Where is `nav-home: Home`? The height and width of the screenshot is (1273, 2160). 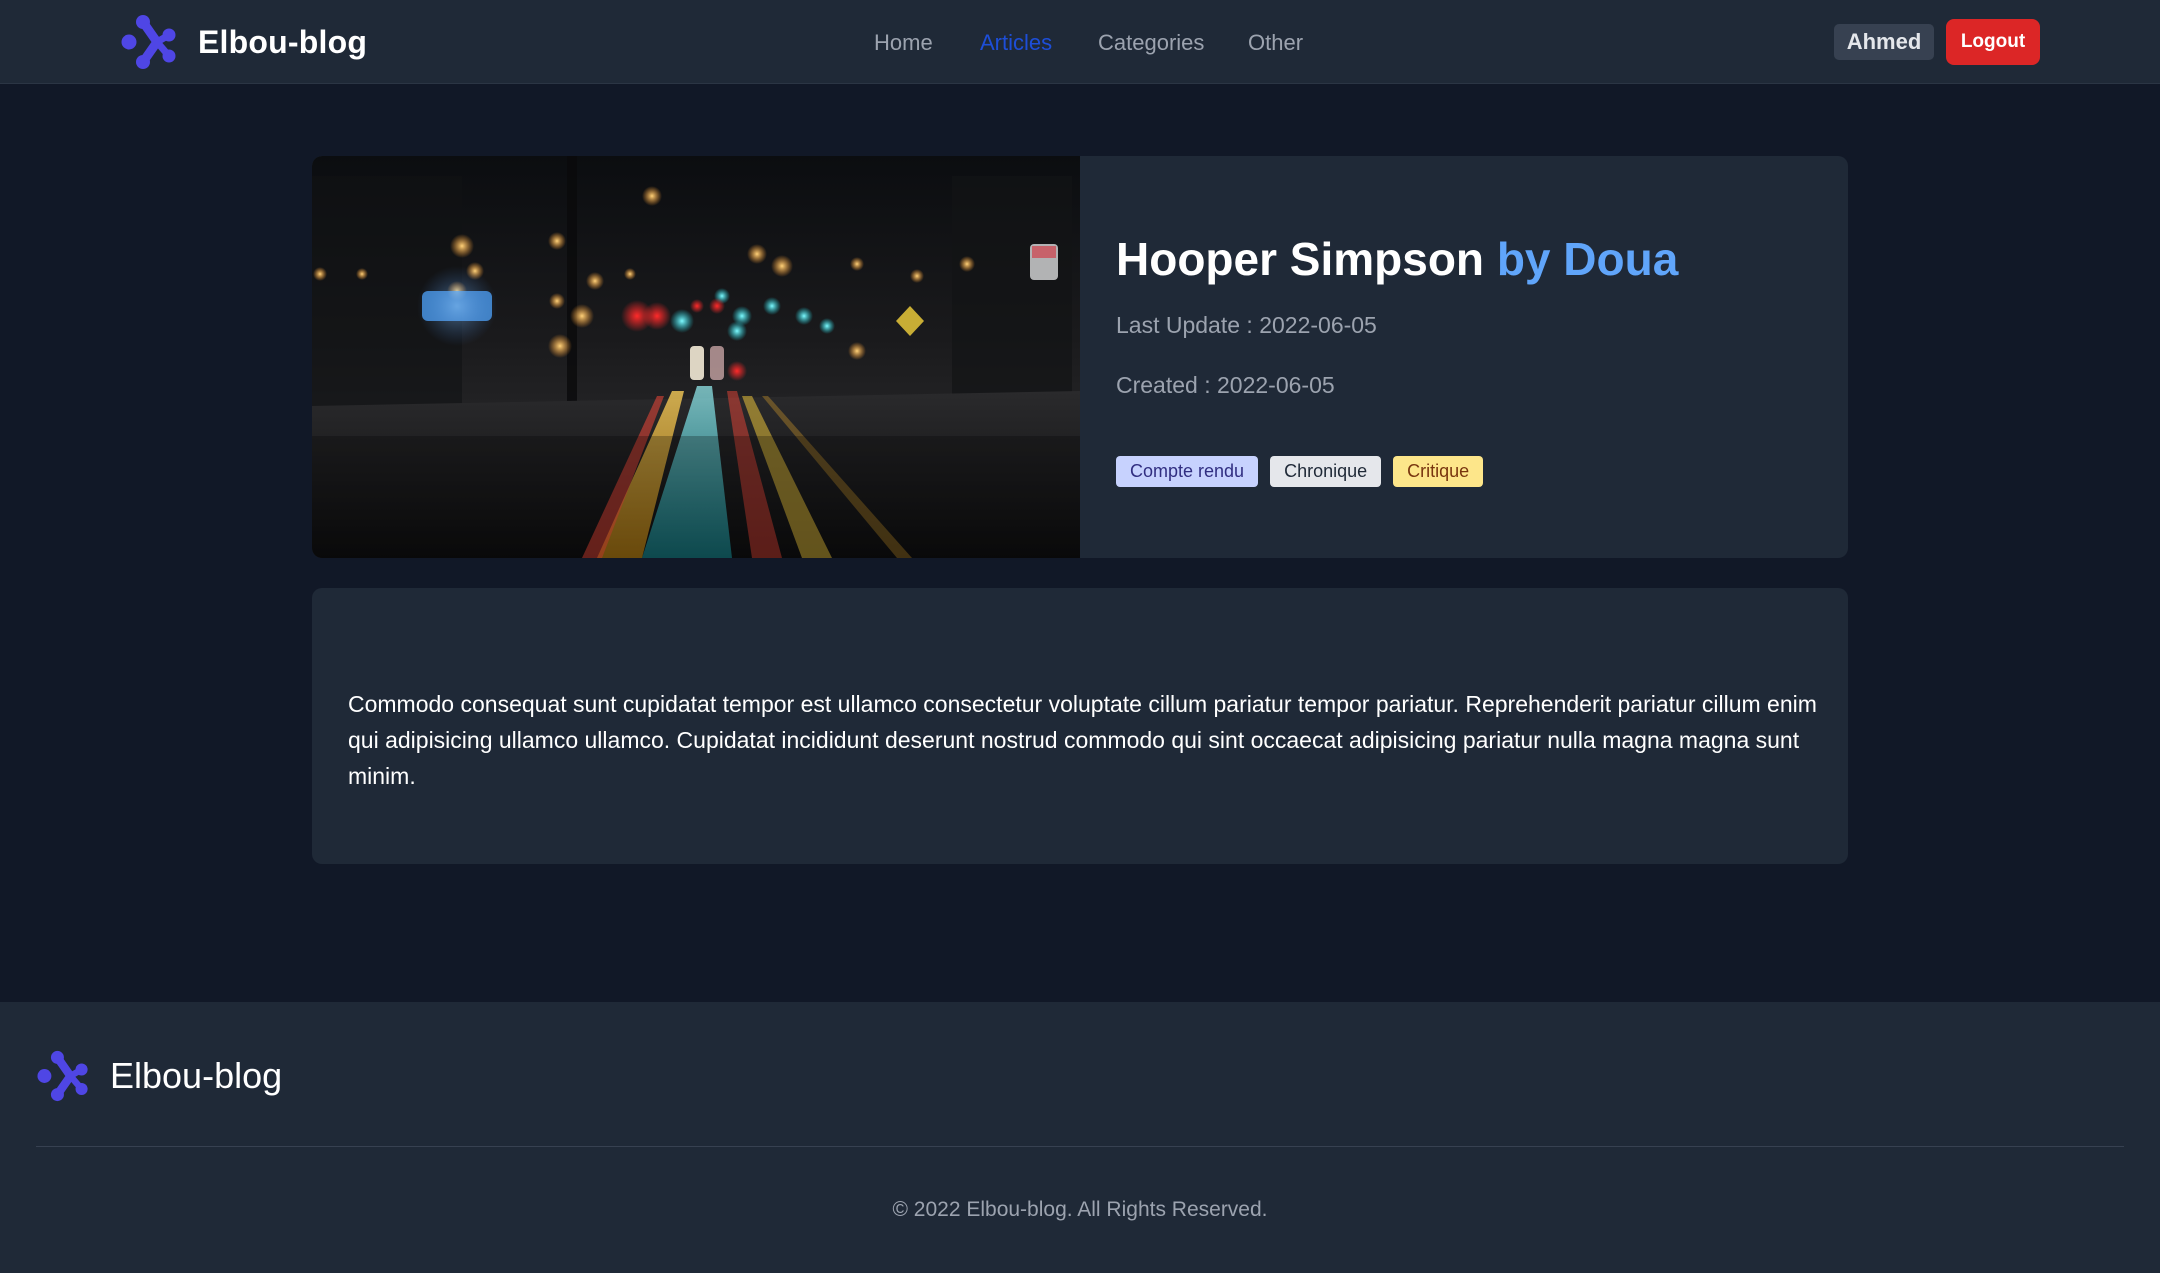
nav-home: Home is located at coordinates (903, 43).